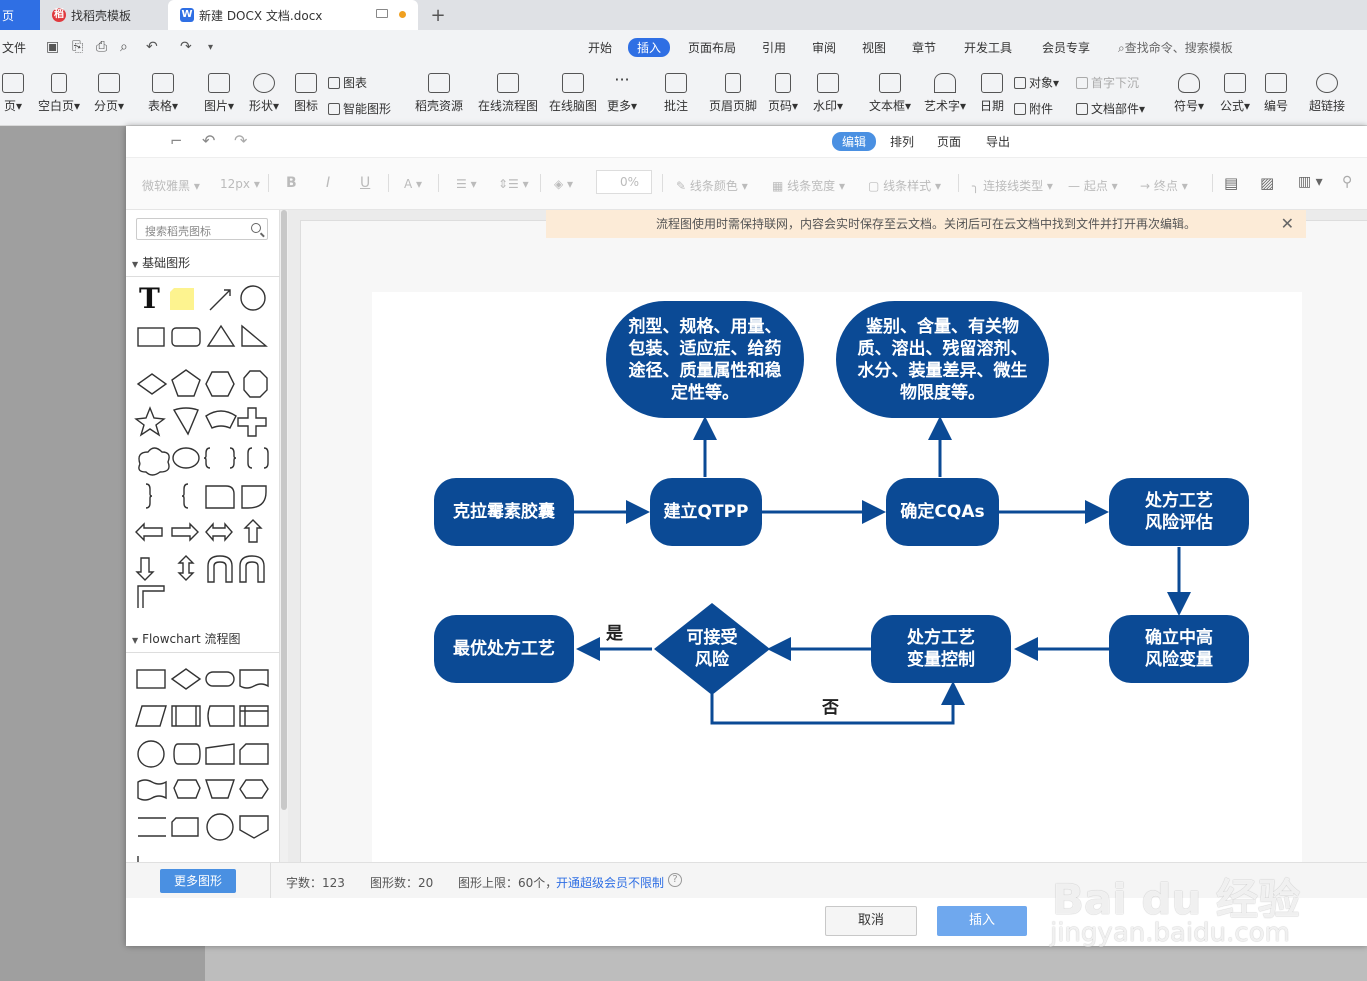 The image size is (1367, 981). Describe the element at coordinates (59, 96) in the screenshot. I see `blank-page-button: 空白页▾` at that location.